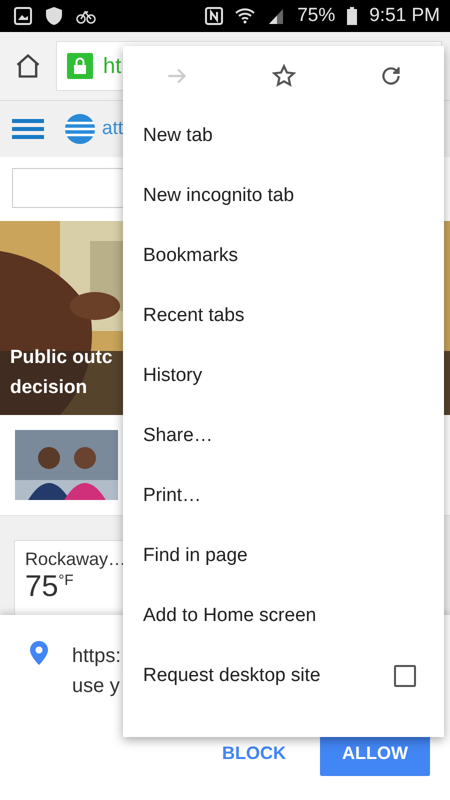 The width and height of the screenshot is (450, 800). I want to click on star-icon, so click(283, 76).